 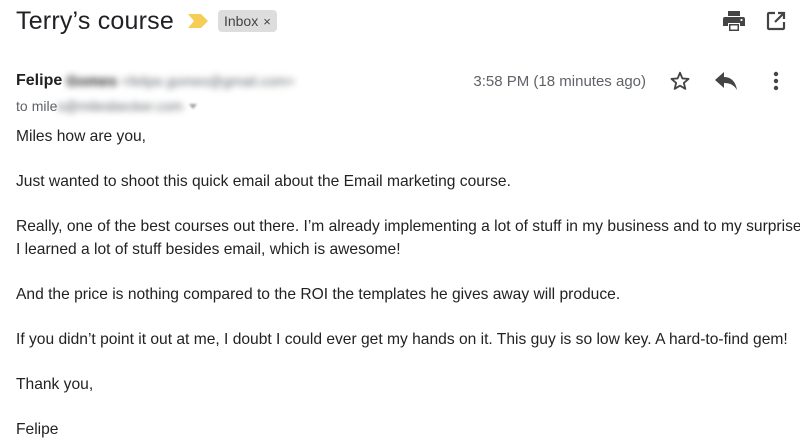 I want to click on body-signature: Felipe, so click(x=37, y=429).